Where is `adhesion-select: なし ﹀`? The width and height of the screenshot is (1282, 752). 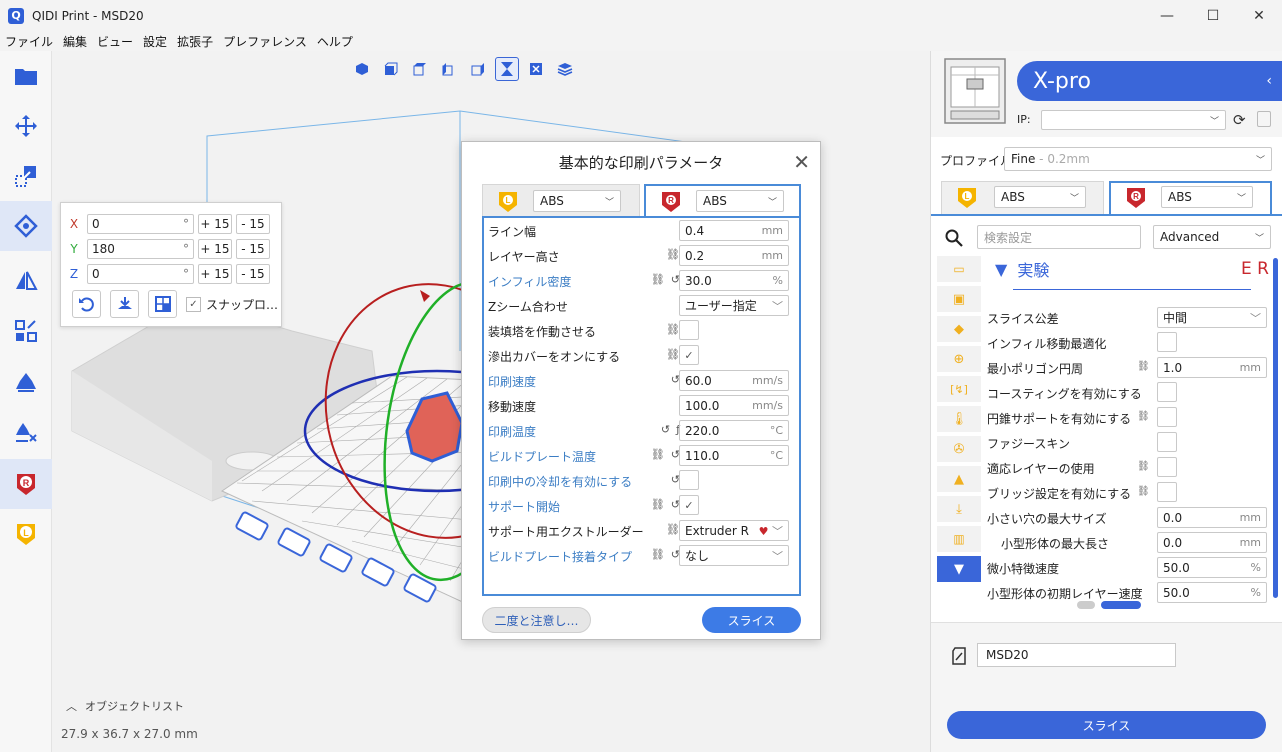
adhesion-select: なし ﹀ is located at coordinates (734, 555).